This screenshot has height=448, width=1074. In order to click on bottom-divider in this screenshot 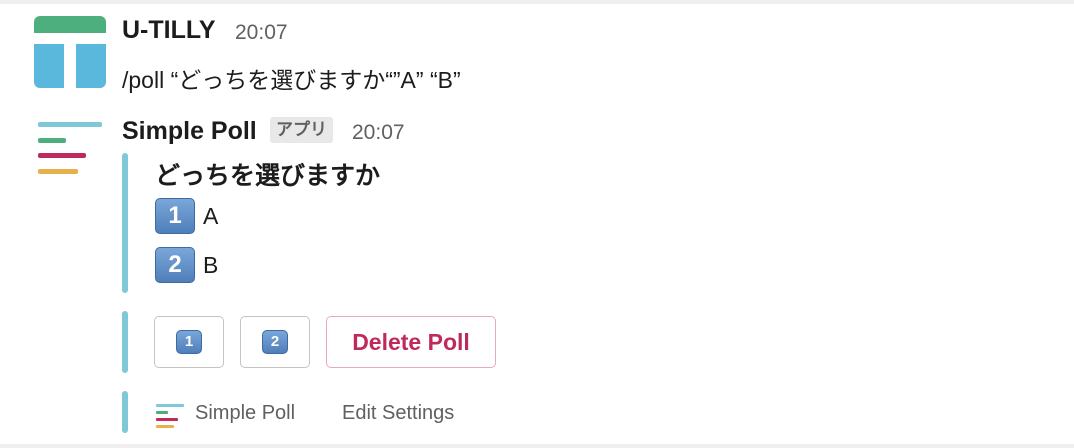, I will do `click(537, 446)`.